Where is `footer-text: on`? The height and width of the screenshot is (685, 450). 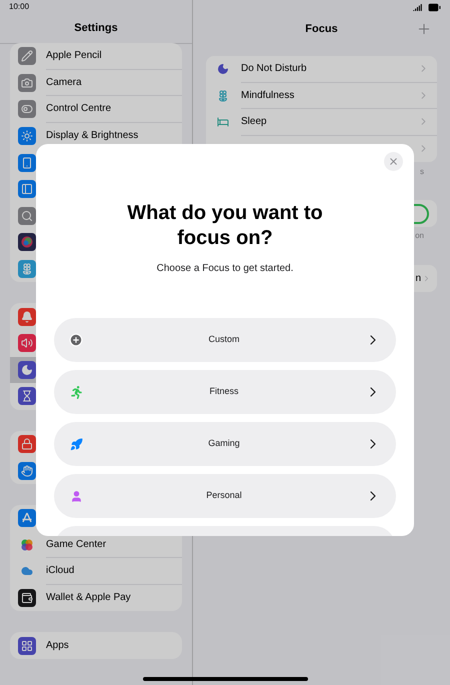
footer-text: on is located at coordinates (419, 236).